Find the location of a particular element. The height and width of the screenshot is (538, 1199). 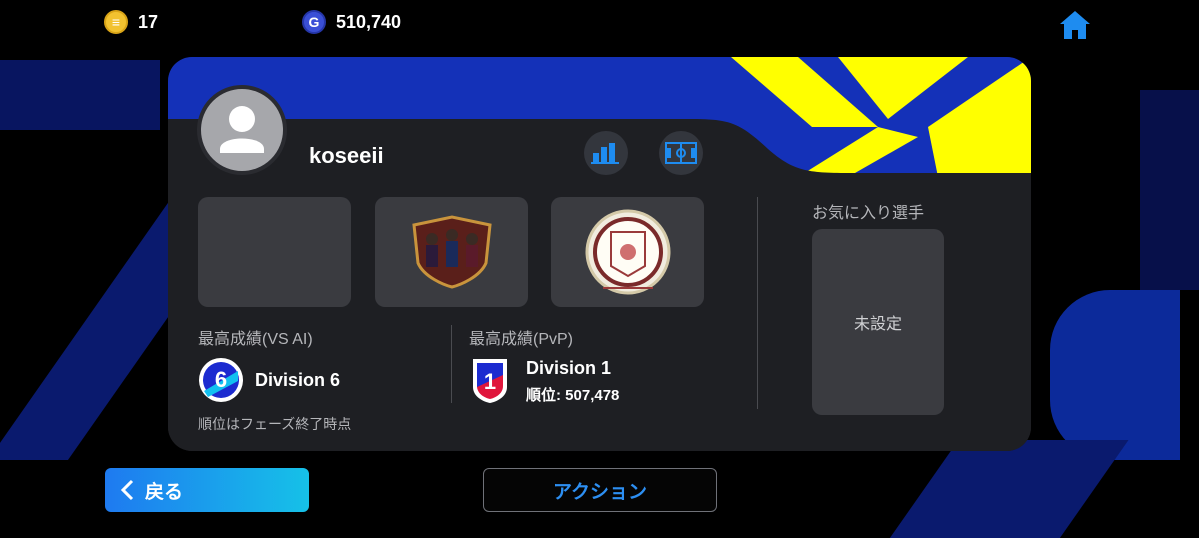

favorite-divider is located at coordinates (757, 303).